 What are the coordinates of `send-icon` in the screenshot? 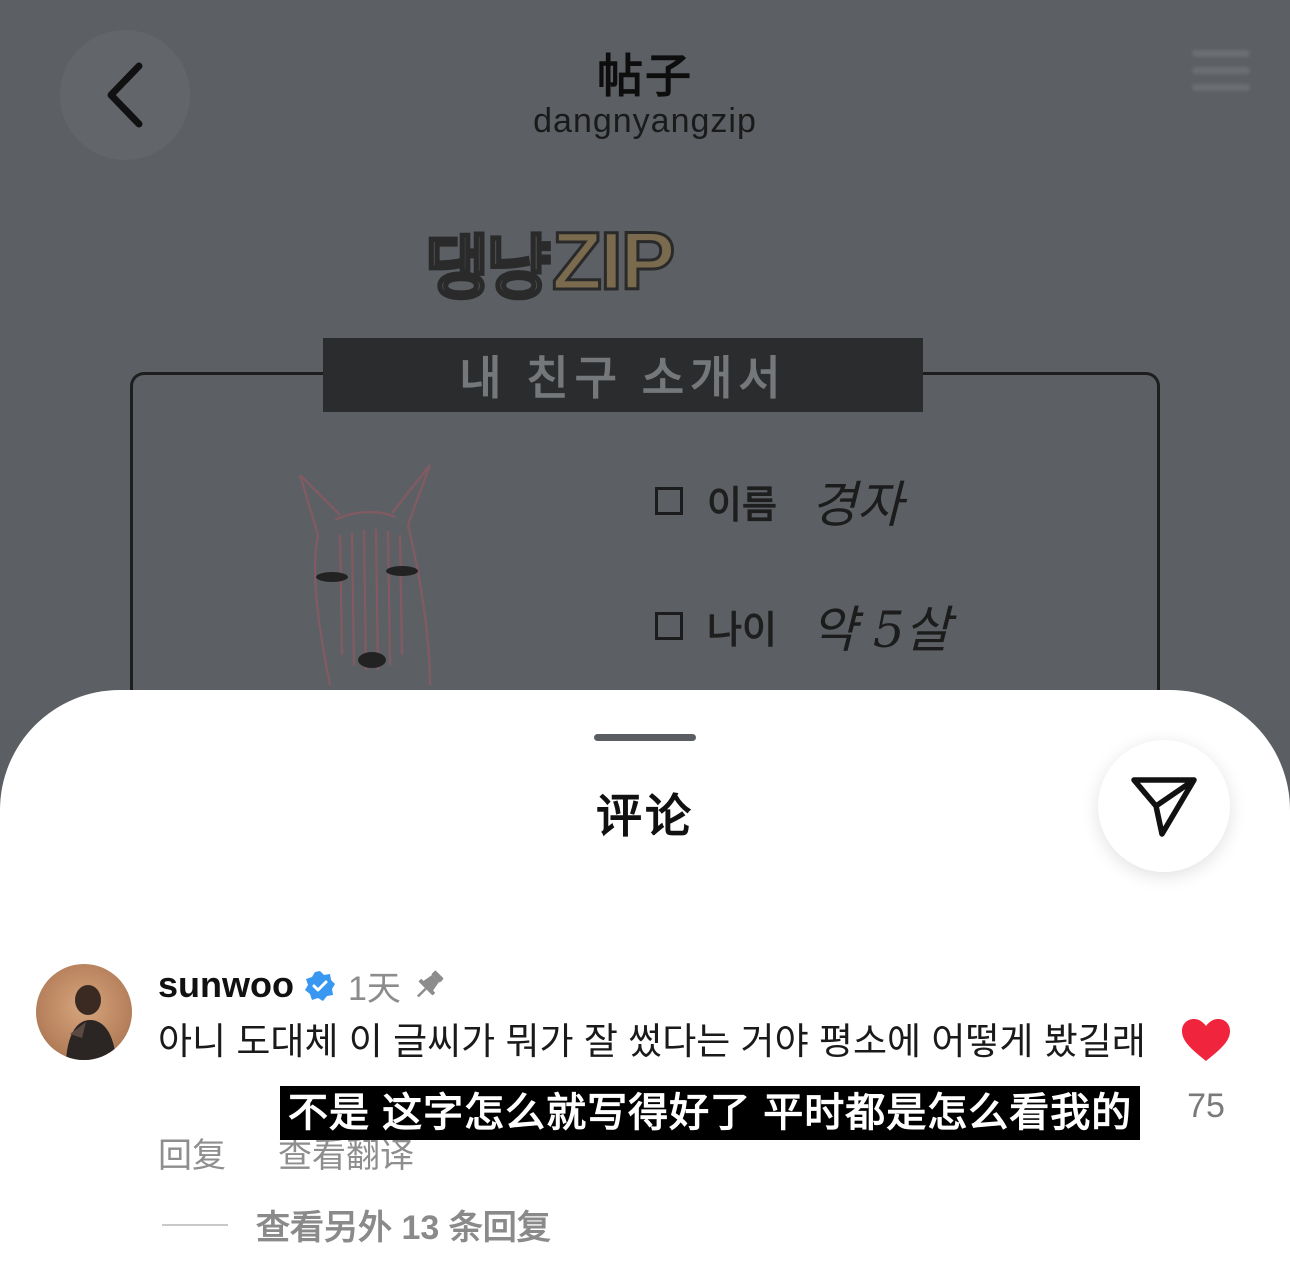 It's located at (1164, 807).